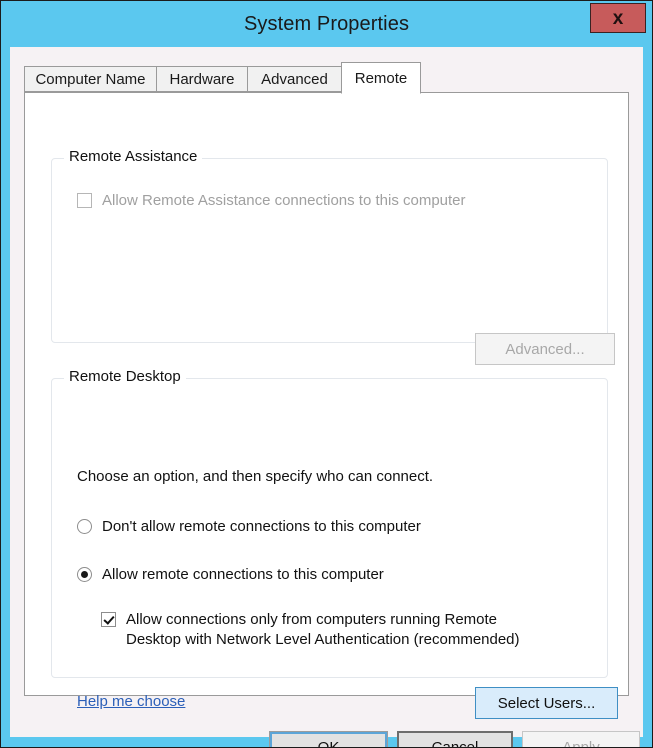 The width and height of the screenshot is (653, 748). I want to click on tab-label: Hardware, so click(202, 79).